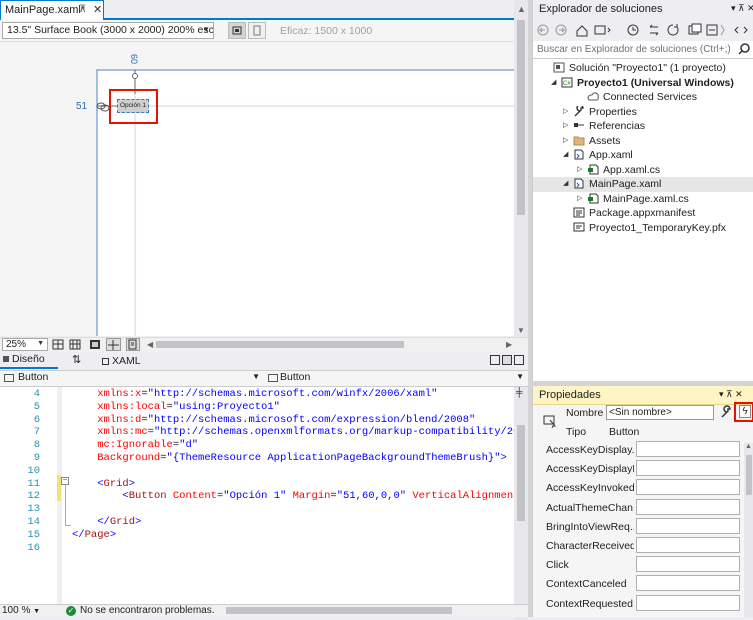 The width and height of the screenshot is (753, 620). I want to click on snap-lines-icon, so click(113, 344).